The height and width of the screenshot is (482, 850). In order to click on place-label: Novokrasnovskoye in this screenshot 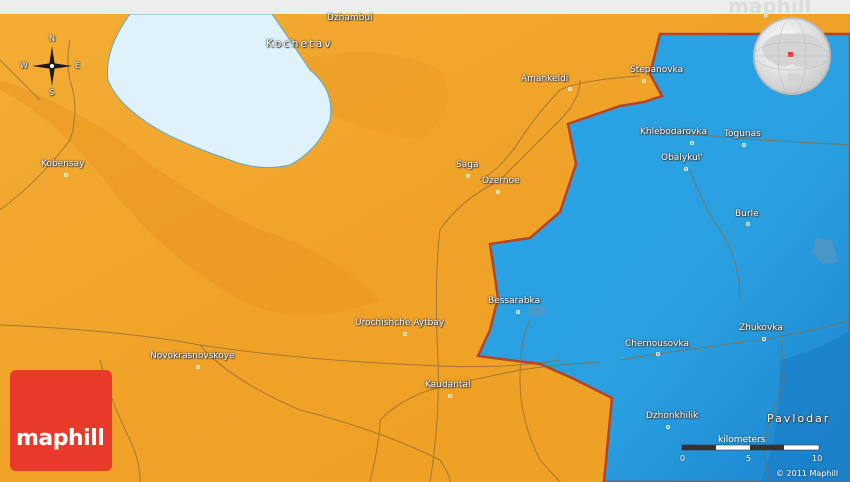, I will do `click(192, 356)`.